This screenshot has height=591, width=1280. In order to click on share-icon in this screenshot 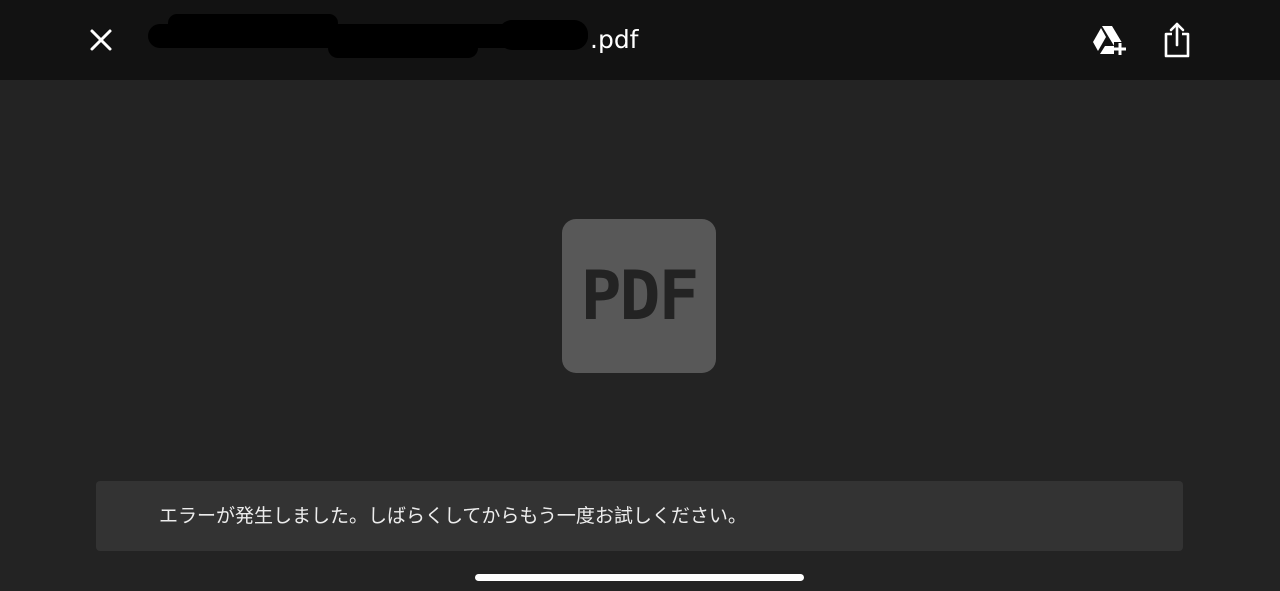, I will do `click(1177, 40)`.